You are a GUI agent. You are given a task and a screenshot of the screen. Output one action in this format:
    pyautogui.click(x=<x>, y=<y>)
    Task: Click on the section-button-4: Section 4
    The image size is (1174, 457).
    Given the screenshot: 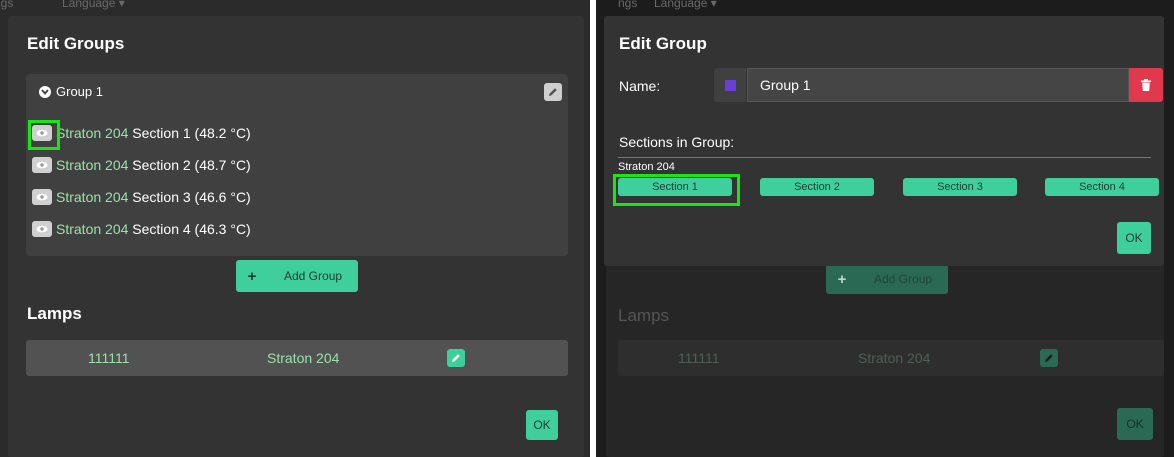 What is the action you would take?
    pyautogui.click(x=1102, y=187)
    